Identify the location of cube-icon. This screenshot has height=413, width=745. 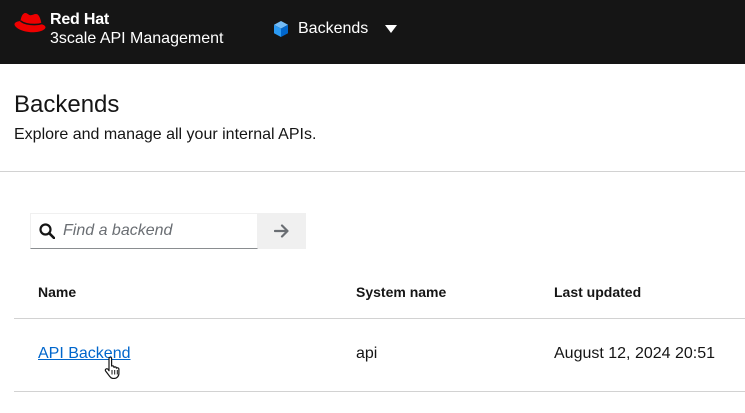
(281, 29).